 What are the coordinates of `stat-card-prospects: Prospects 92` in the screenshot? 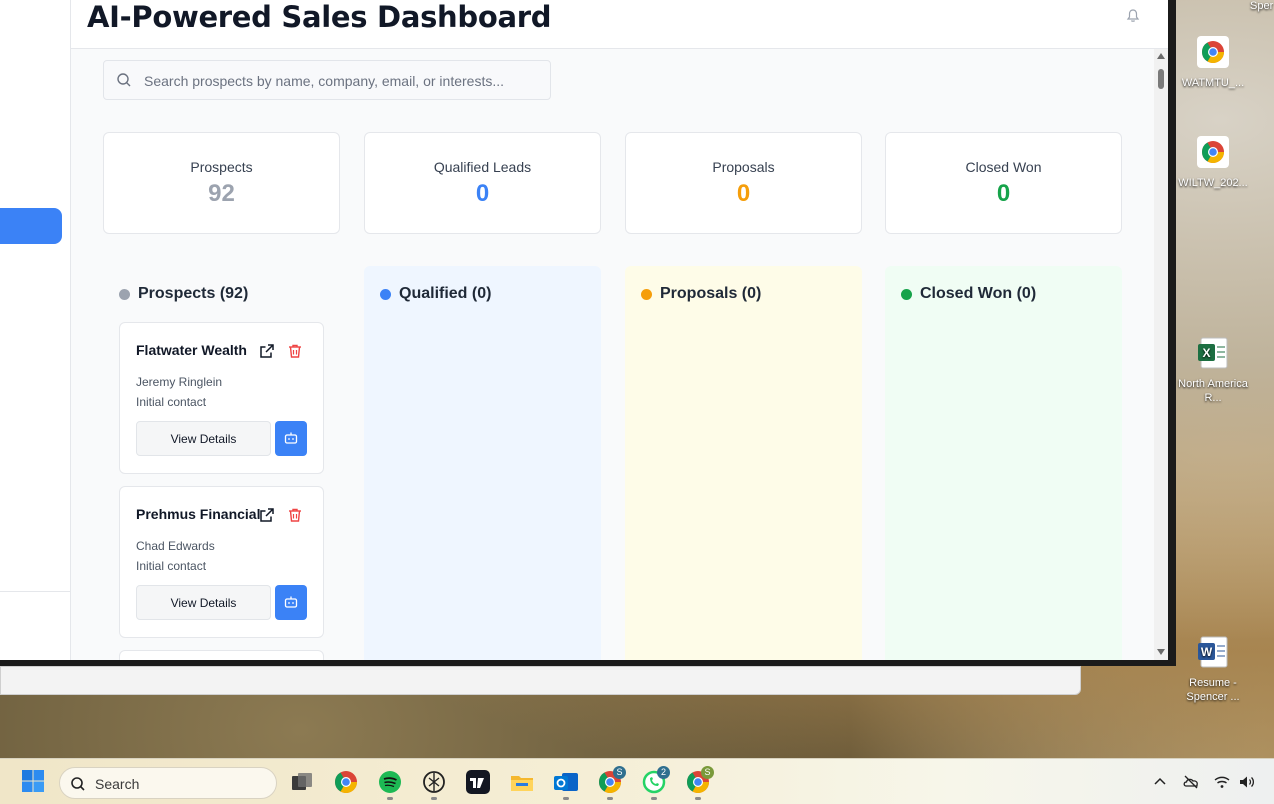 It's located at (221, 183).